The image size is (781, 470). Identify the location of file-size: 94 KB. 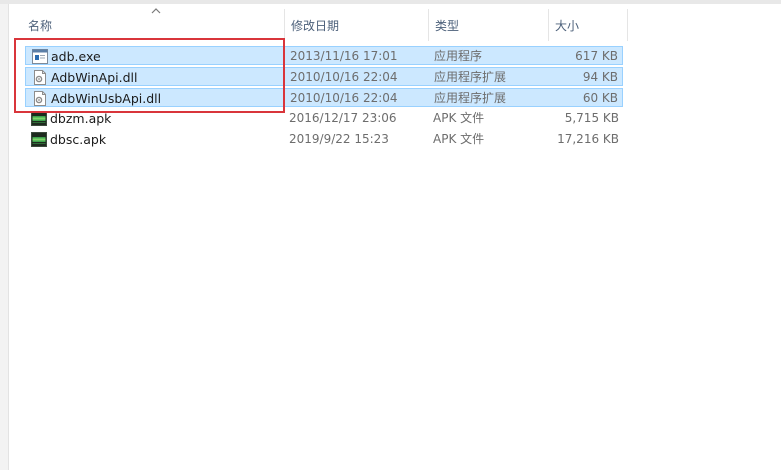
(600, 77).